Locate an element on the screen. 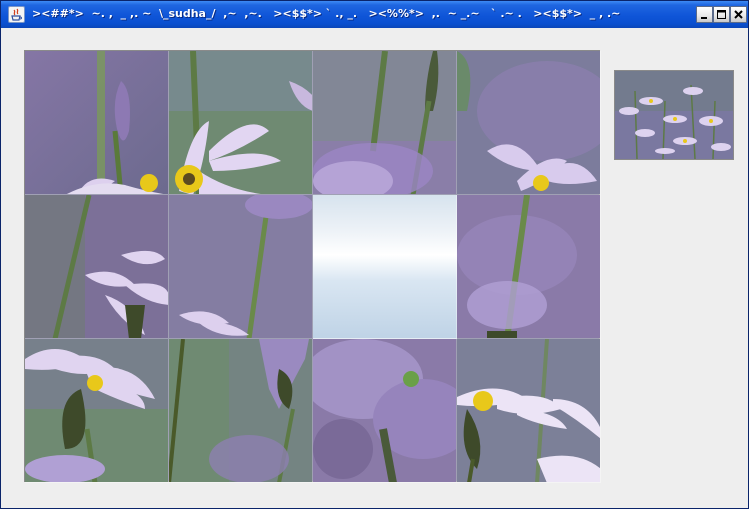 This screenshot has height=509, width=749. minimize-icon is located at coordinates (704, 18).